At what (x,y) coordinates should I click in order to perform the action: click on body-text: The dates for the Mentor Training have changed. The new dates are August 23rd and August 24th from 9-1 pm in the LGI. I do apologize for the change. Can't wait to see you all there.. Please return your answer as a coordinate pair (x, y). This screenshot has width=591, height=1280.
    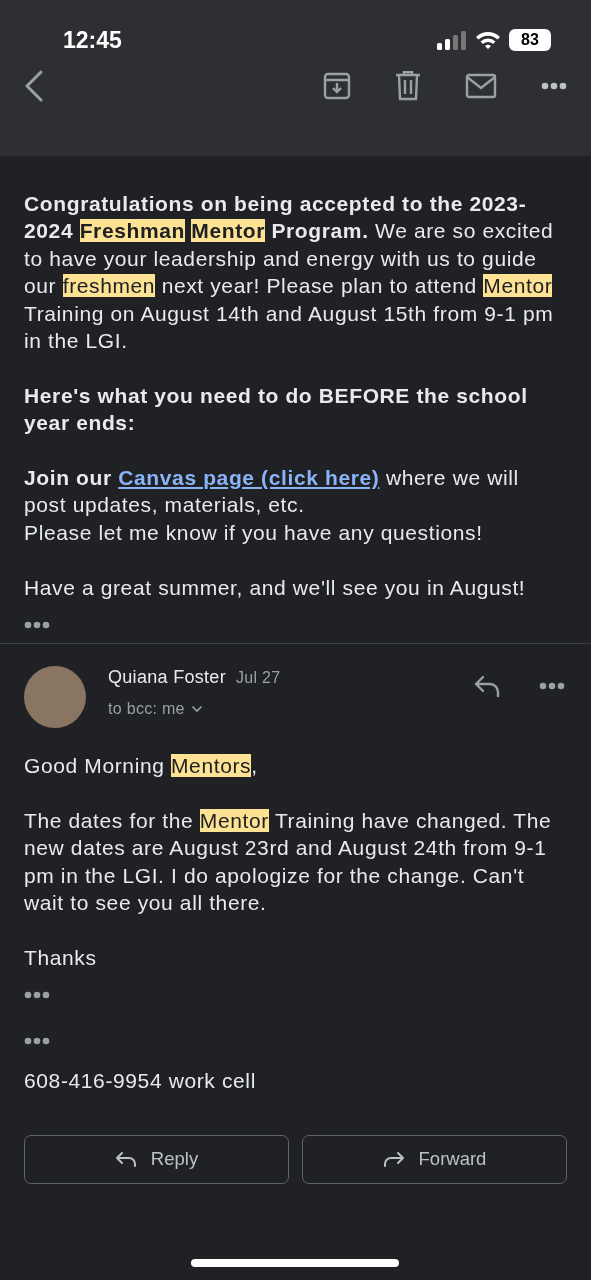
    Looking at the image, I should click on (288, 862).